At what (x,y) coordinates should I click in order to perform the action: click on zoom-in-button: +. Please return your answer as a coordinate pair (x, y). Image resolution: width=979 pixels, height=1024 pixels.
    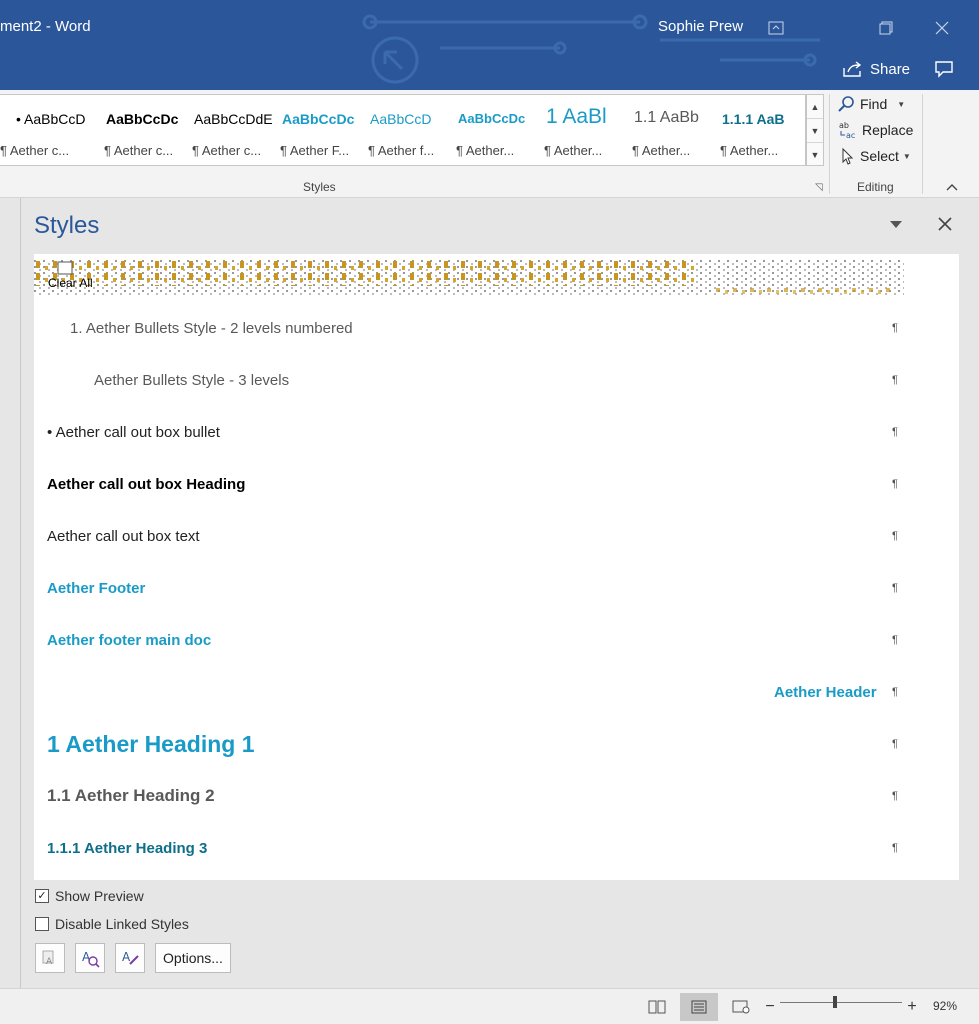
    Looking at the image, I should click on (912, 1007).